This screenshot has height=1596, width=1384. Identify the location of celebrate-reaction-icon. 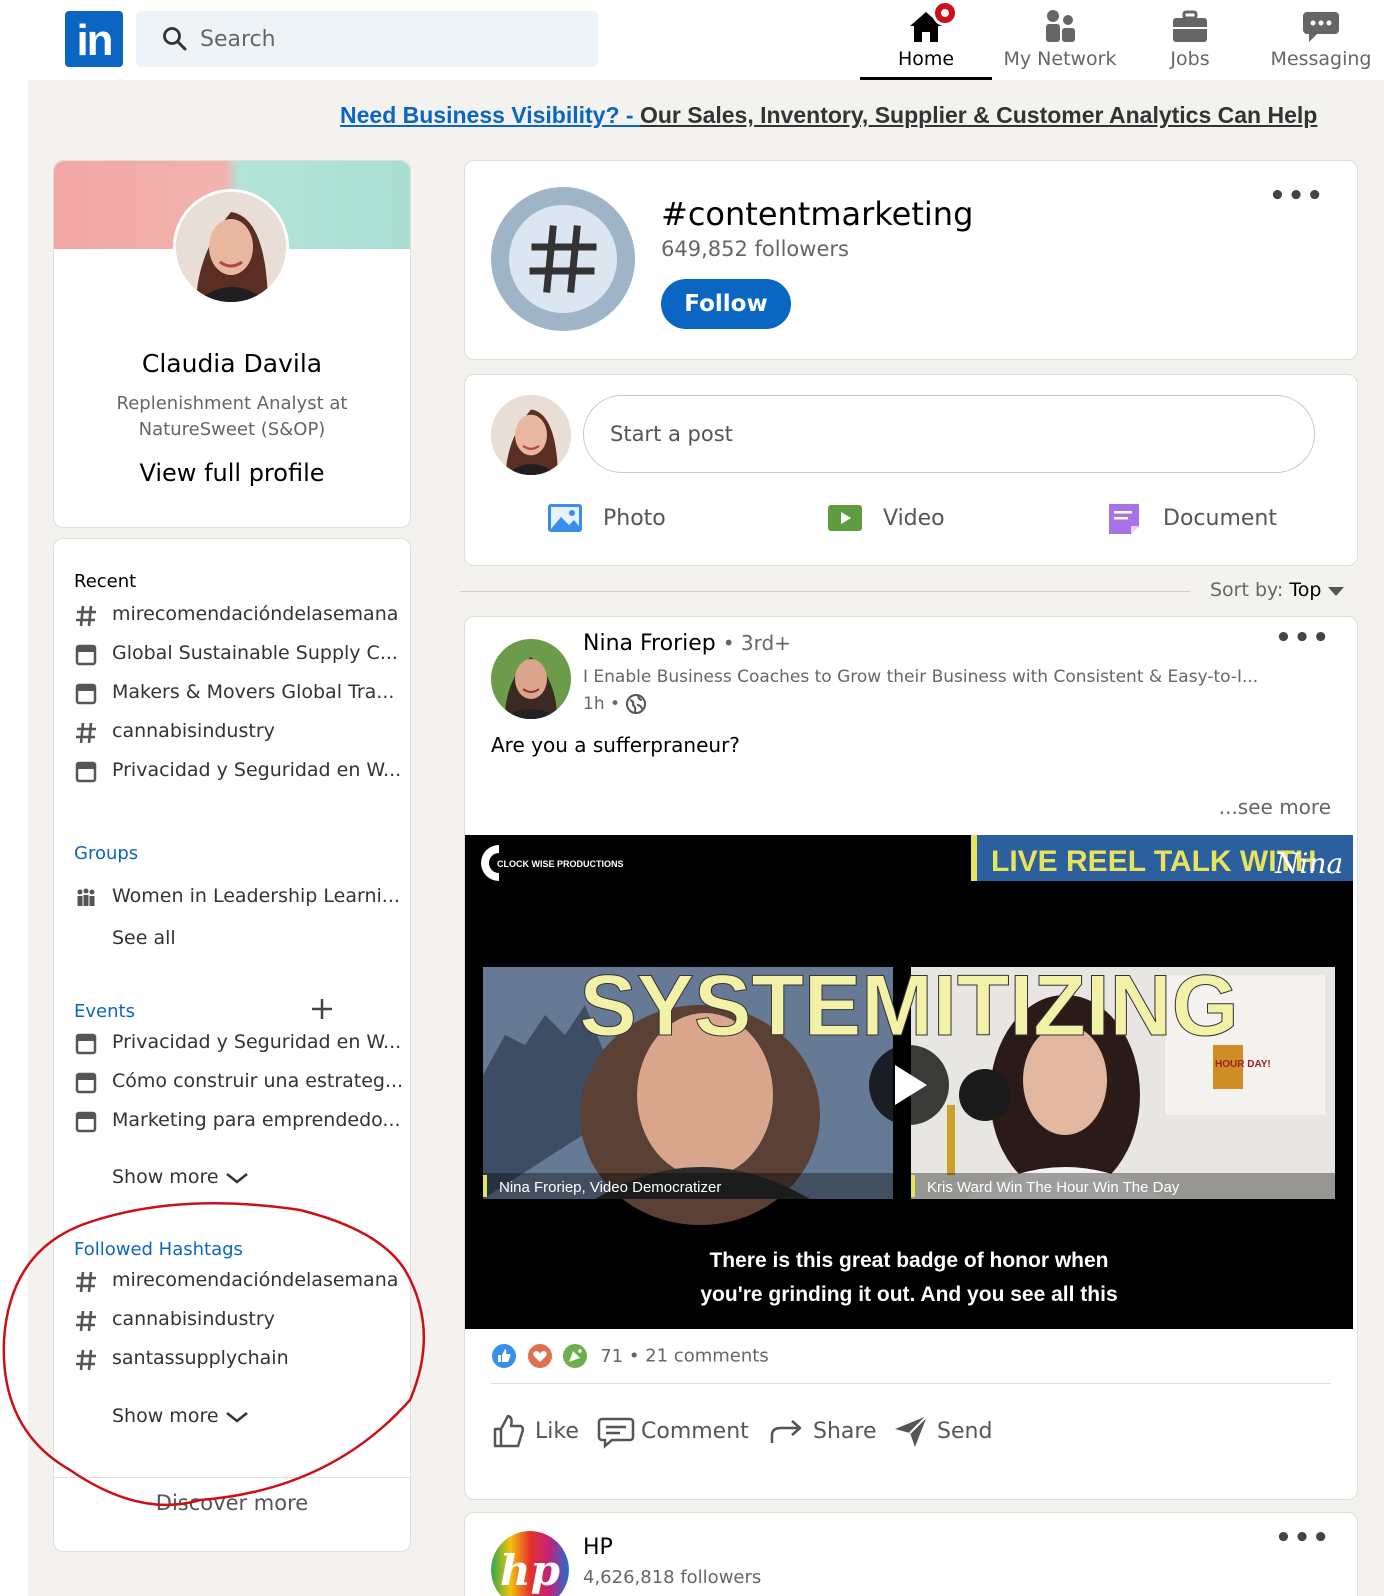
(575, 1356).